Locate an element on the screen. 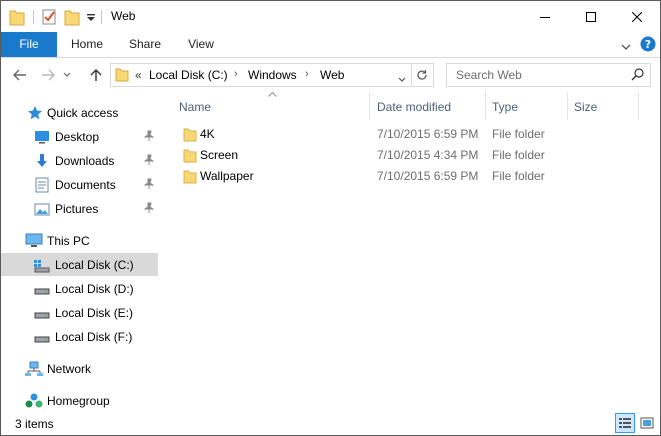 The height and width of the screenshot is (436, 661). close-icon is located at coordinates (637, 16).